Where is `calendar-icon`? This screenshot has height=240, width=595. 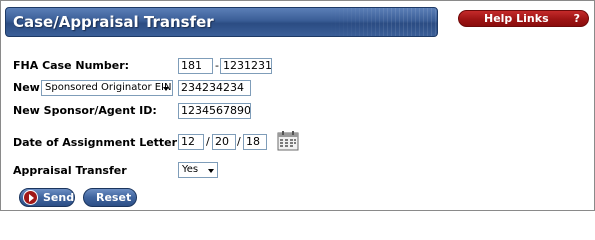 calendar-icon is located at coordinates (288, 141).